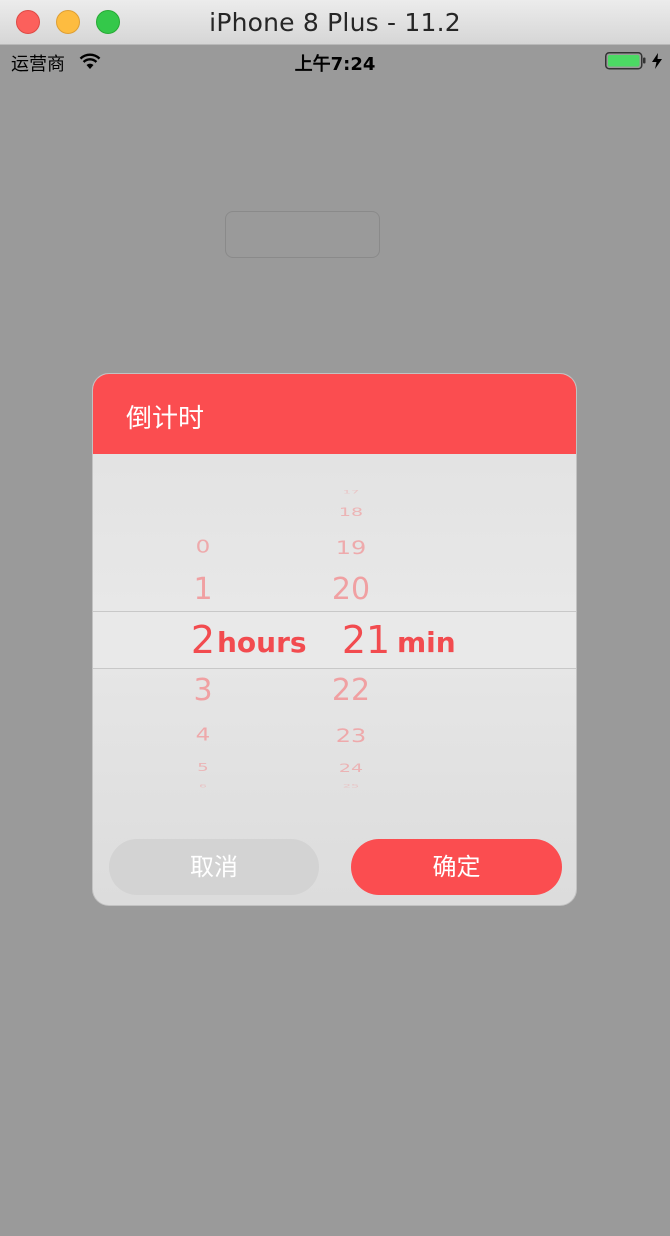 This screenshot has width=670, height=1236. What do you see at coordinates (203, 786) in the screenshot?
I see `hours-option: 6` at bounding box center [203, 786].